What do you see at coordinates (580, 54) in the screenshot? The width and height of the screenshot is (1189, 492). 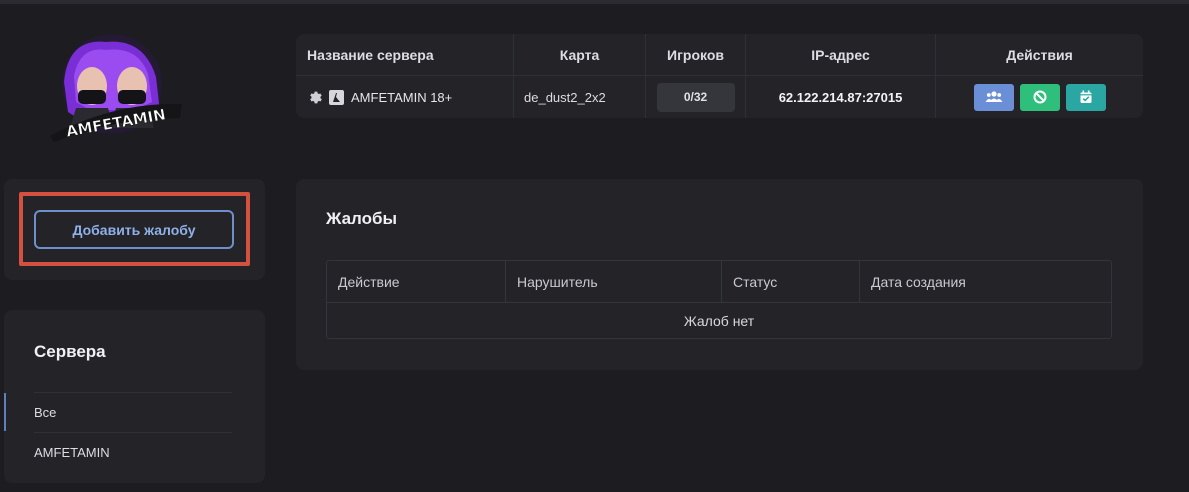 I see `header-map: Карта` at bounding box center [580, 54].